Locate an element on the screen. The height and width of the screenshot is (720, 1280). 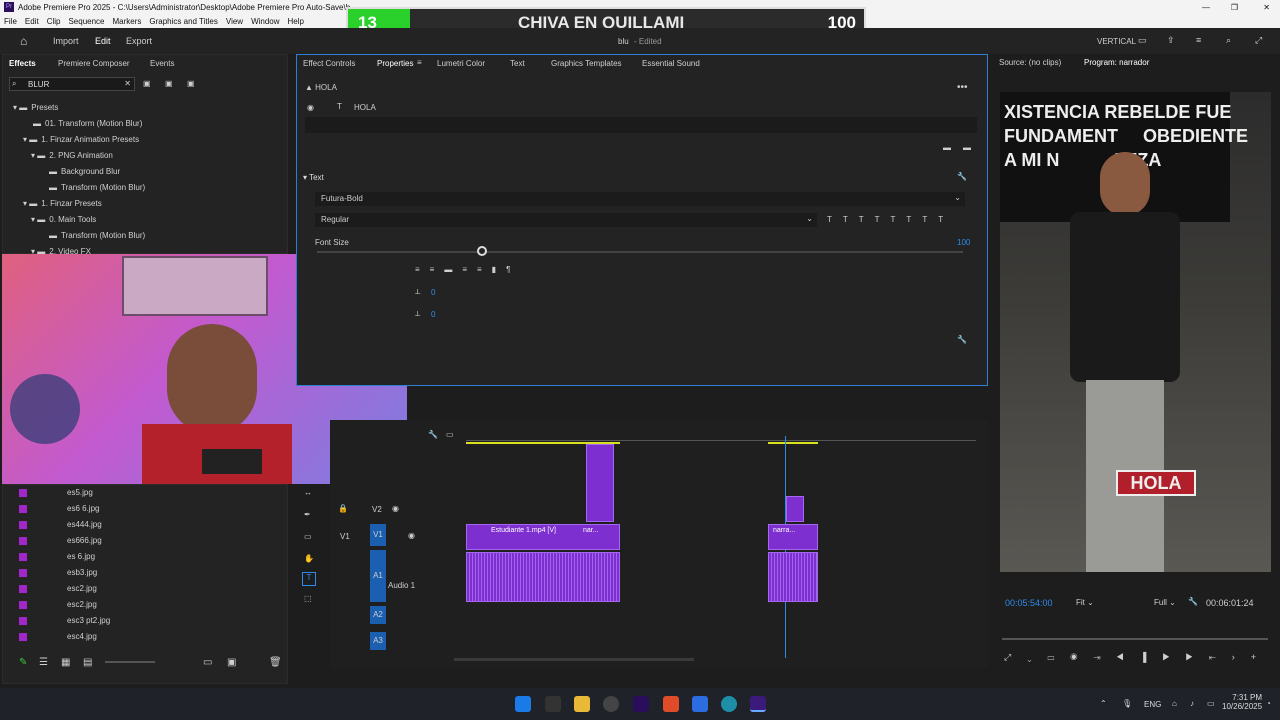
menu-clip: Clip is located at coordinates (54, 21).